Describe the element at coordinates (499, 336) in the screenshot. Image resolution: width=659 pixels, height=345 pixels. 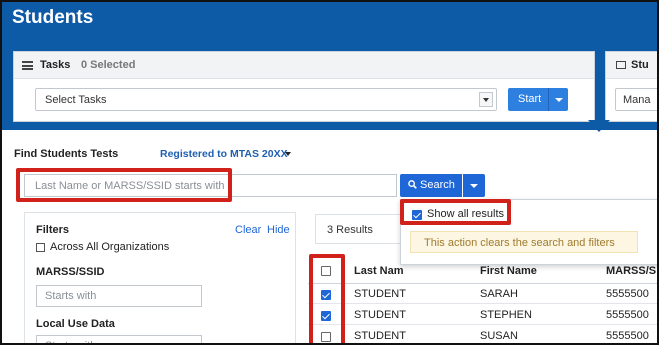
I see `cell-first-name: SUSAN` at that location.